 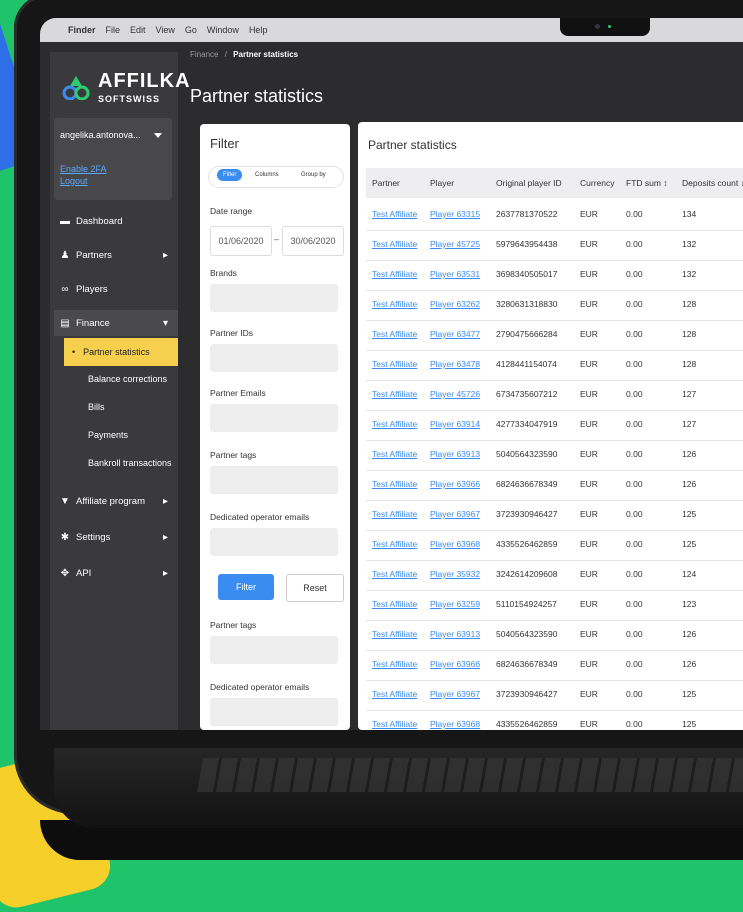 What do you see at coordinates (116, 221) in the screenshot?
I see `sidebar-item-dashboard: ▬ Dashboard` at bounding box center [116, 221].